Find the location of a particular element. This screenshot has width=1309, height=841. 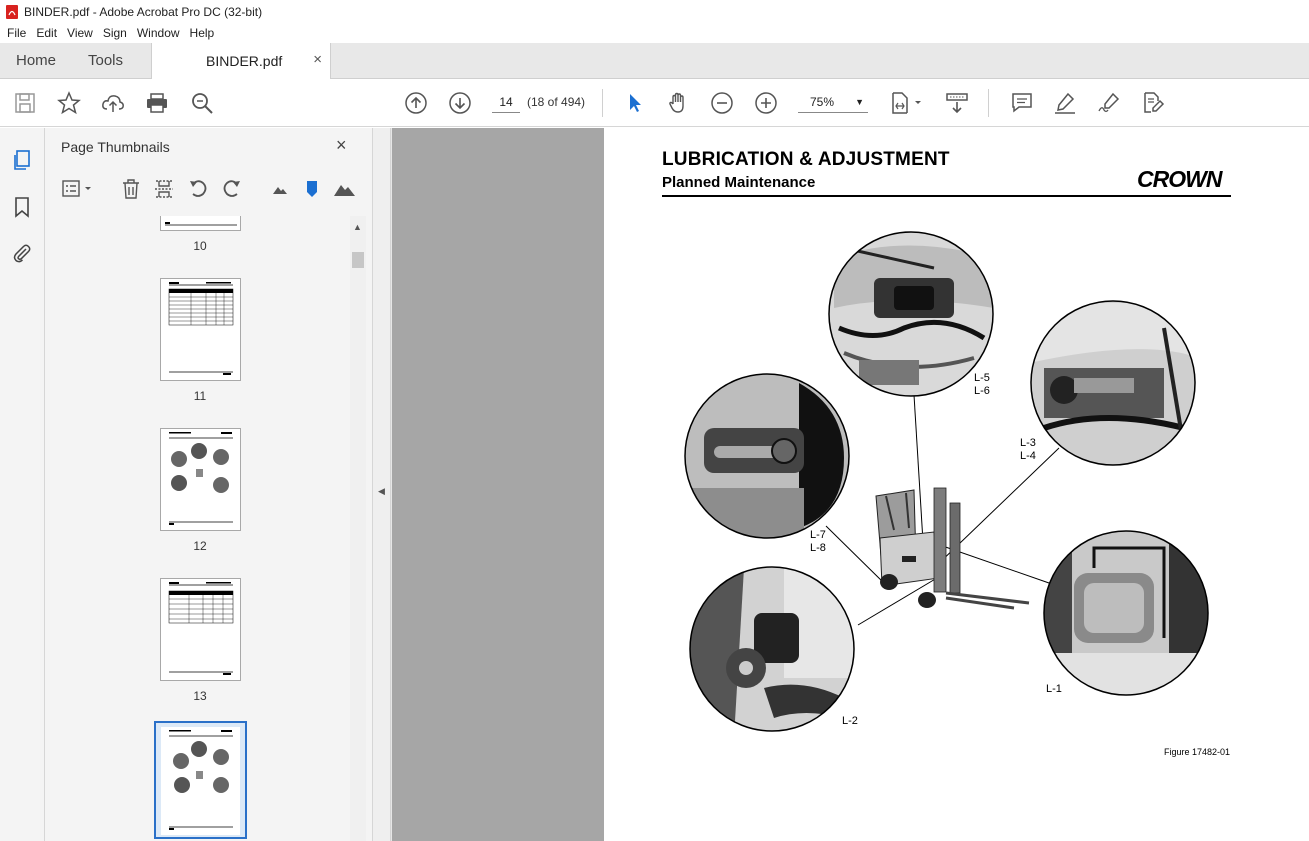

detail-circle-l5-l6 is located at coordinates (911, 314).